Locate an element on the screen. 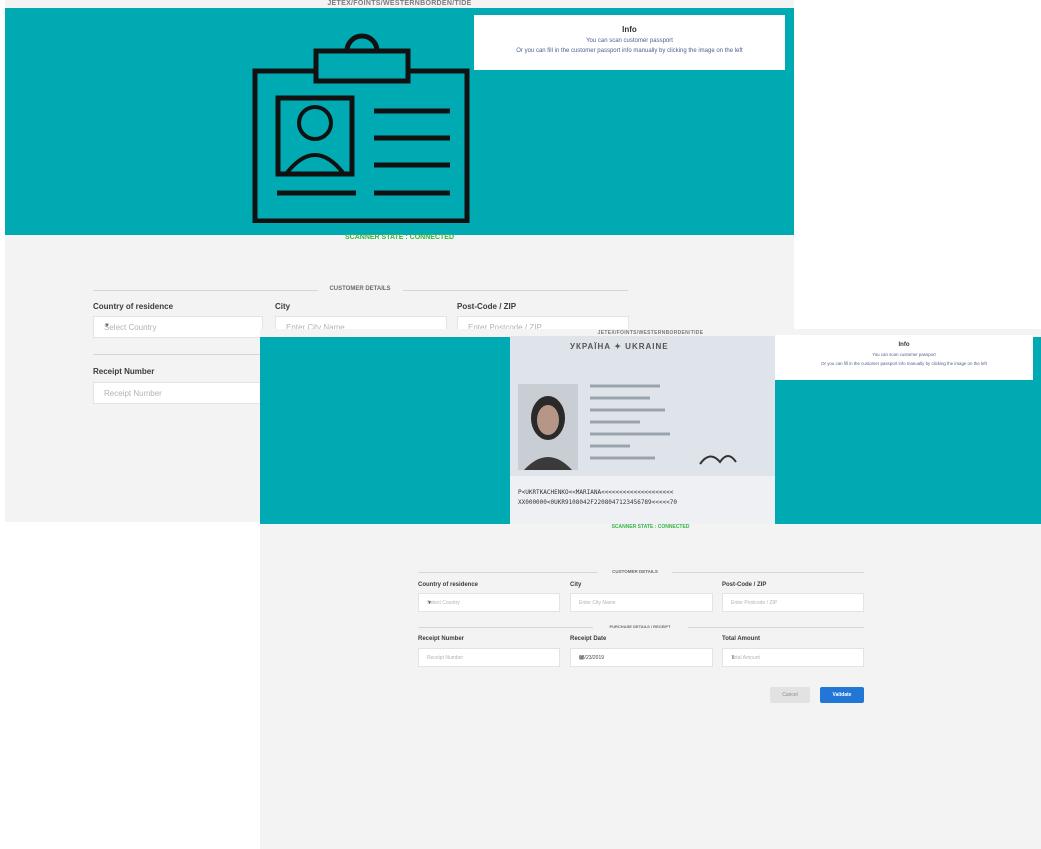 This screenshot has width=1041, height=849. total-amount-input: Total Amount ⇕ is located at coordinates (793, 657).